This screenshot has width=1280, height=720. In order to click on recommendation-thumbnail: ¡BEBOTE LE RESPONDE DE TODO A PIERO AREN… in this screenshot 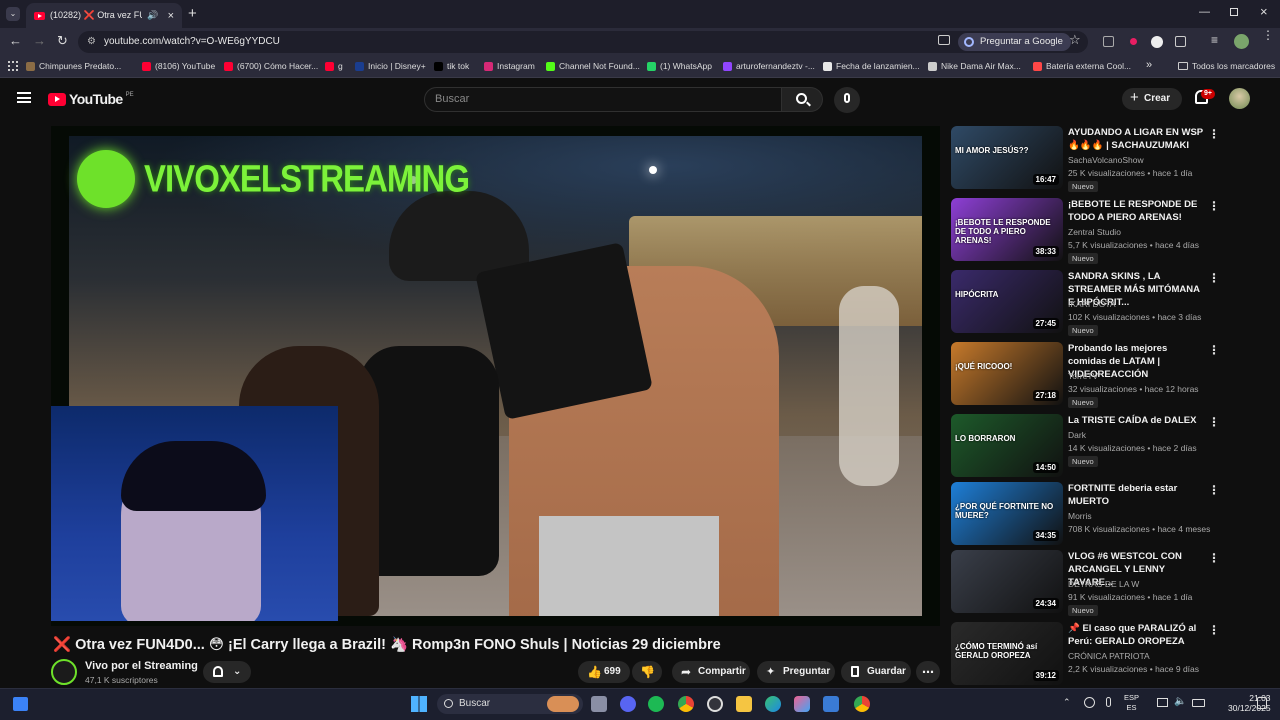, I will do `click(1007, 229)`.